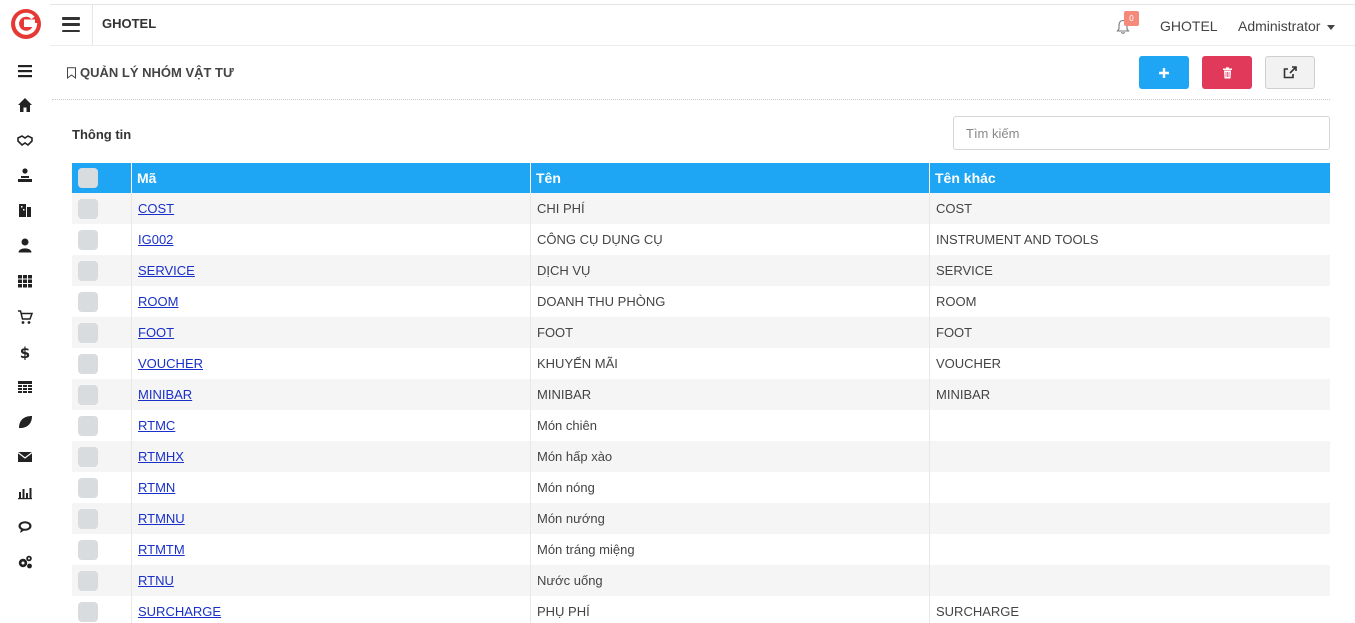 This screenshot has height=623, width=1355. I want to click on code-link: IG002, so click(155, 239).